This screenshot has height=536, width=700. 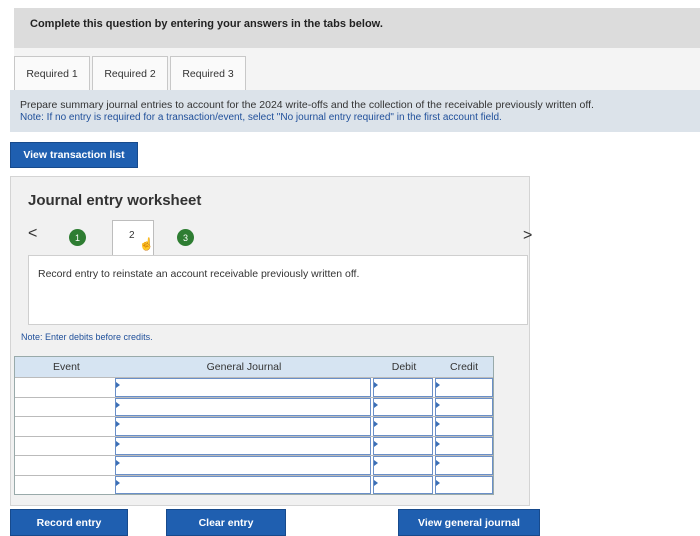 I want to click on worksheet-title: Journal entry worksheet, so click(x=115, y=200).